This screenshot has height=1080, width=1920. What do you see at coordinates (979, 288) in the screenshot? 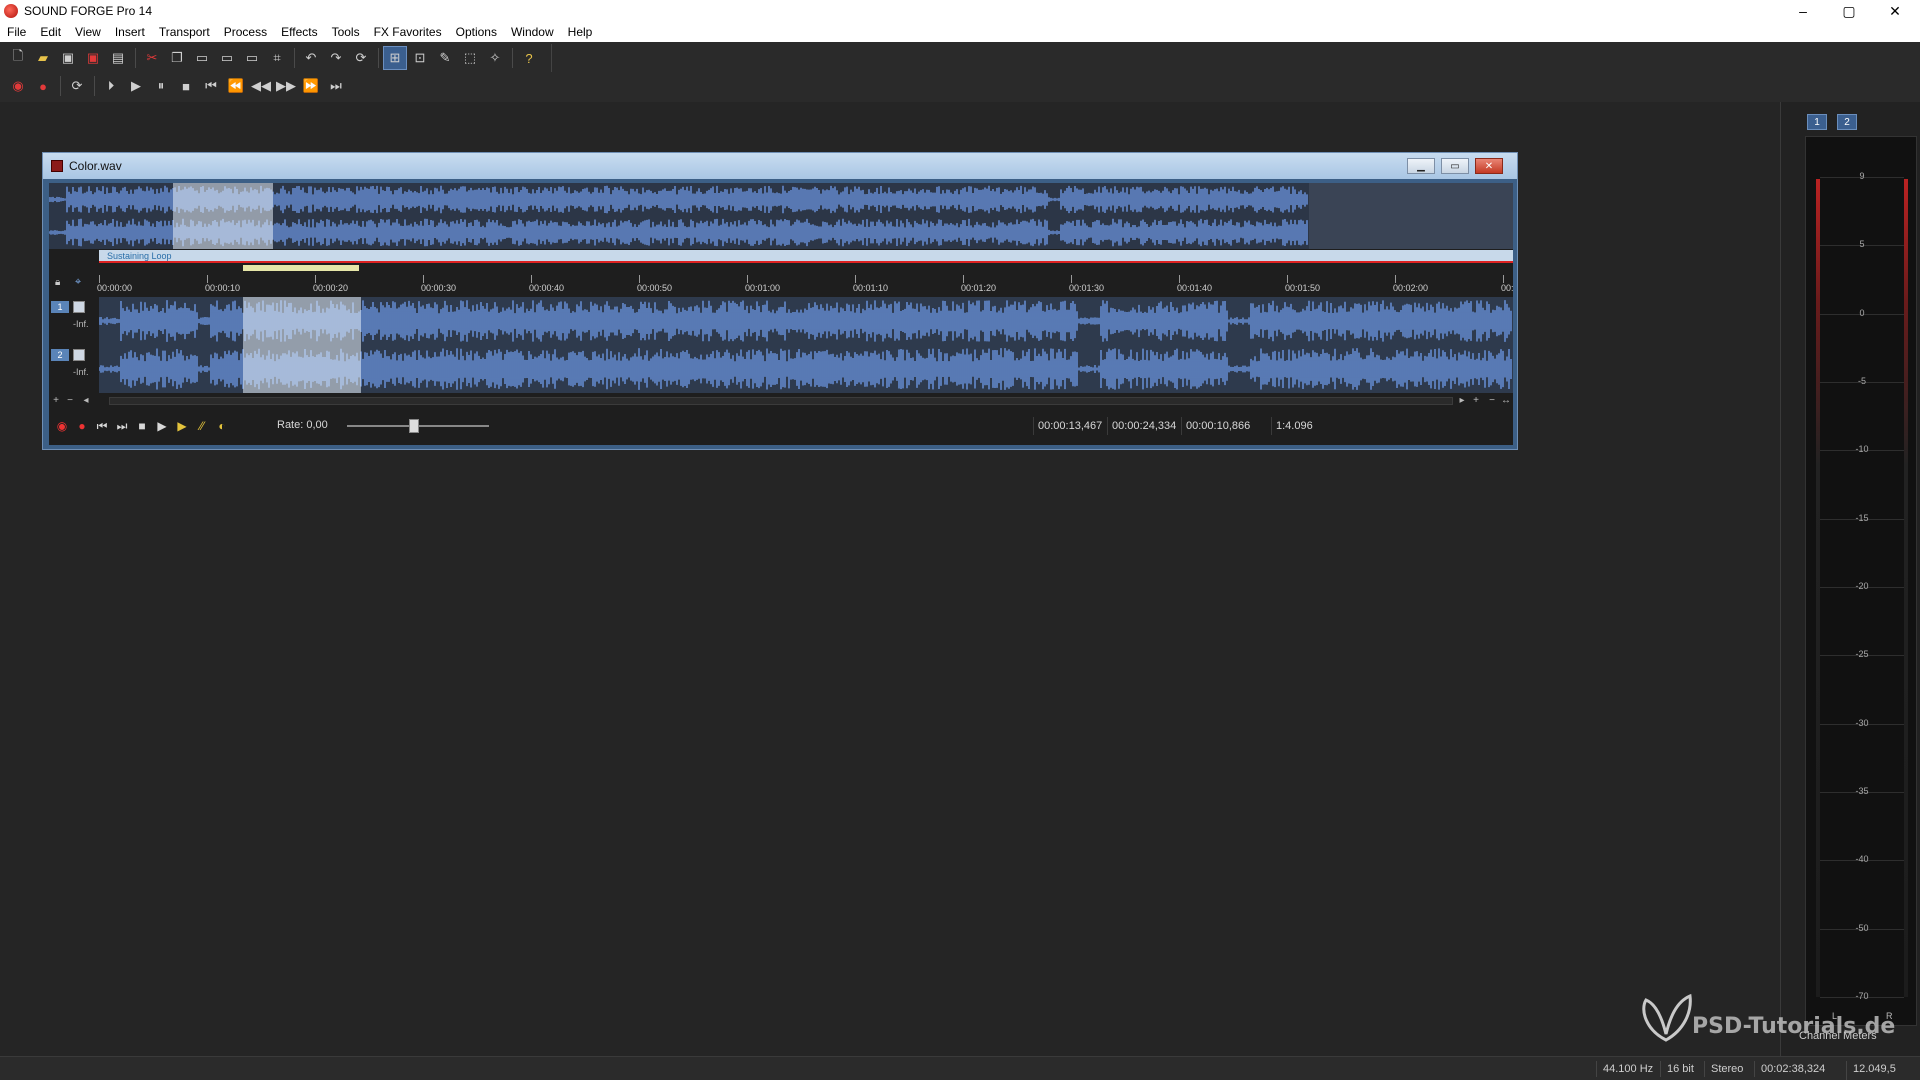
I see `ruler-tick-label: 00:01:20` at bounding box center [979, 288].